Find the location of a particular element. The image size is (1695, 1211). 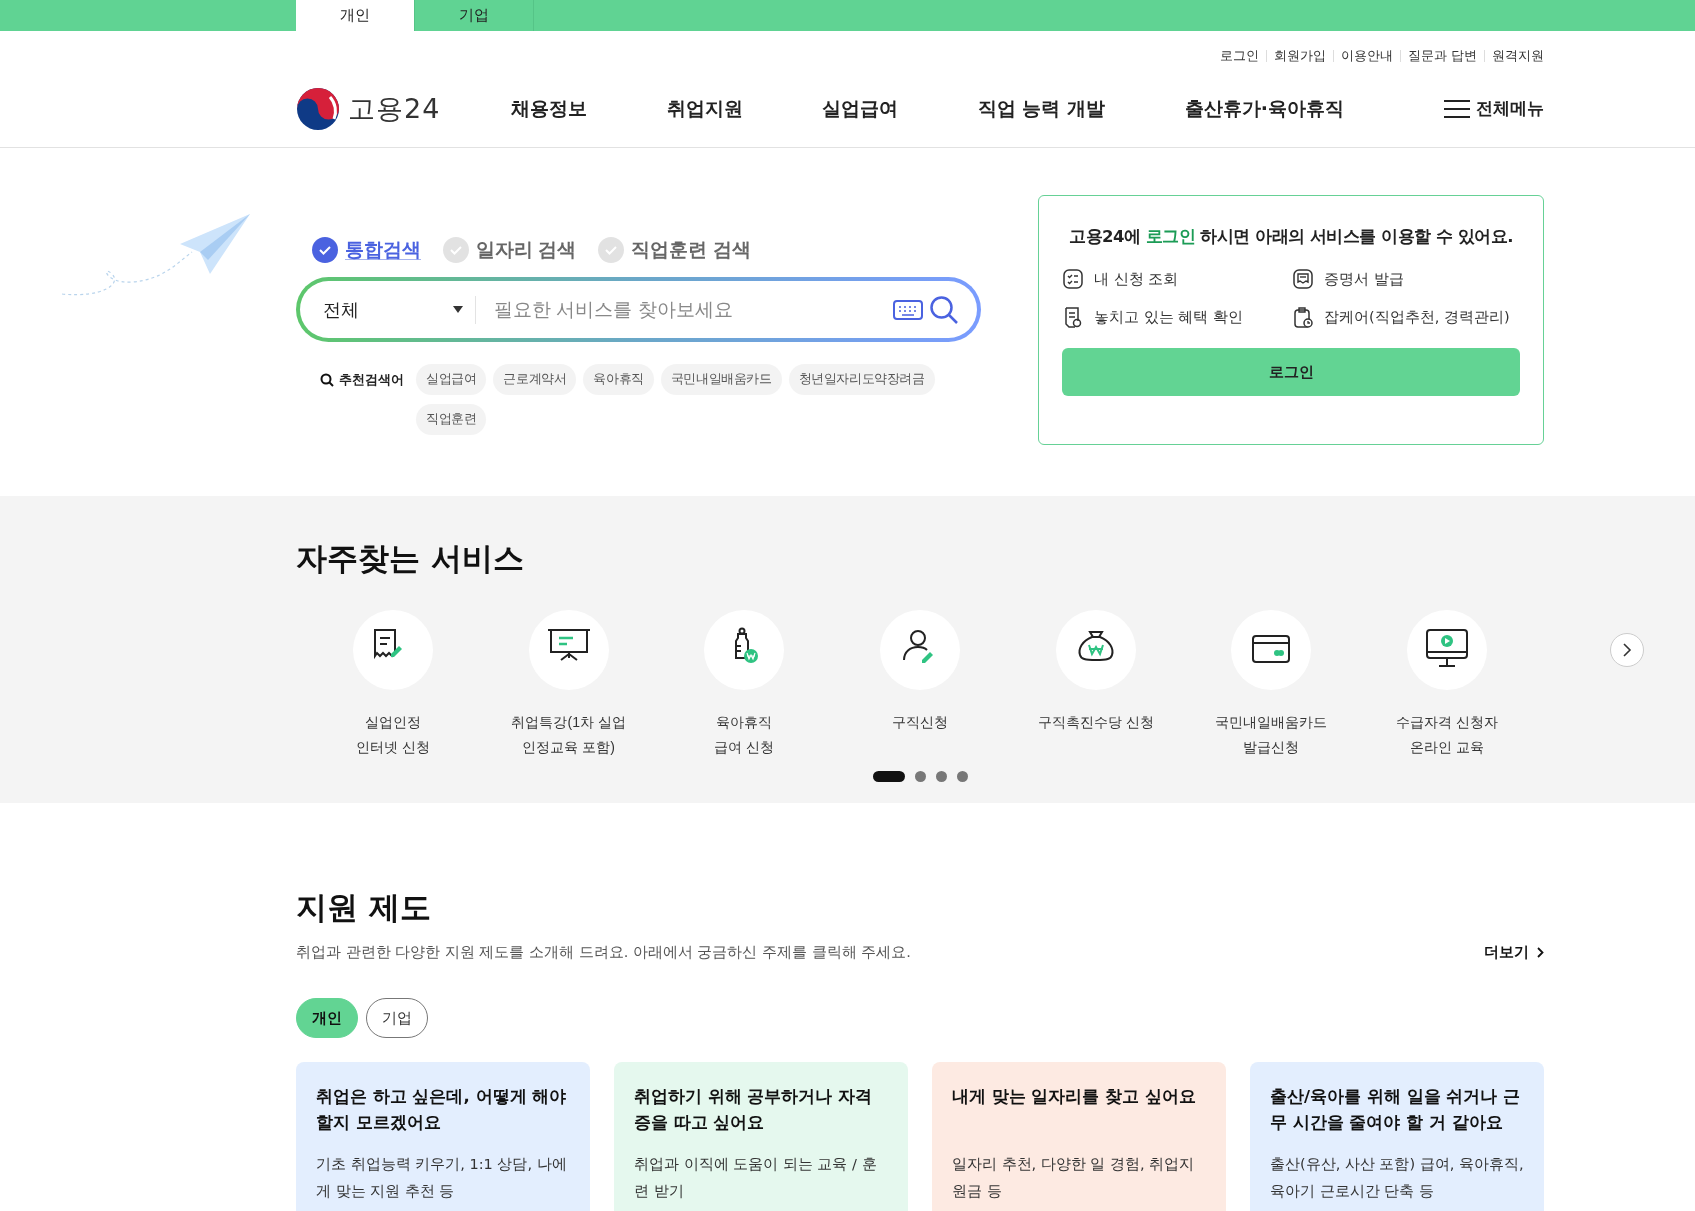

service-shortcut: 국민내일배움카드 발급신청 is located at coordinates (1271, 684).